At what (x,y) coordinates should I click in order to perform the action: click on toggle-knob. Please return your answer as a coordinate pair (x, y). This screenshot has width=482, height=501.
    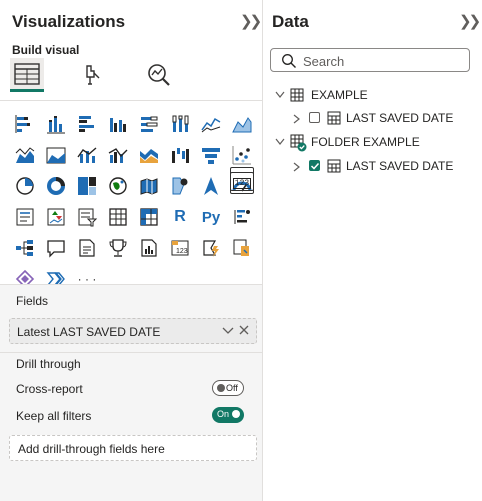
    Looking at the image, I should click on (221, 388).